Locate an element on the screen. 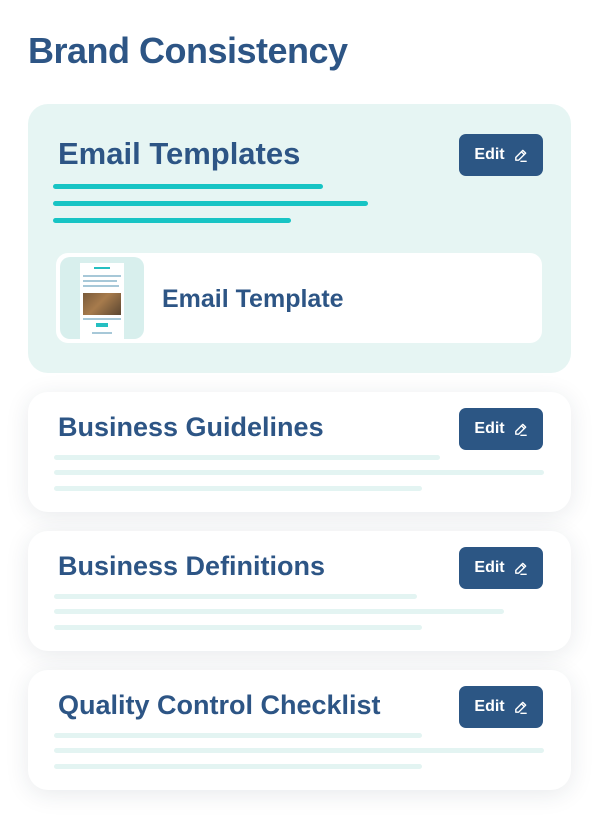 Image resolution: width=600 pixels, height=819 pixels. email-preview-image is located at coordinates (102, 301).